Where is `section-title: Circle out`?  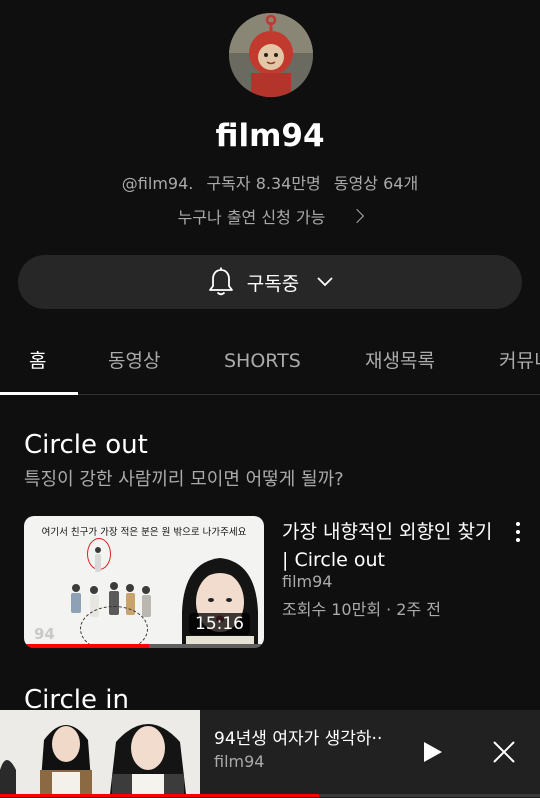
section-title: Circle out is located at coordinates (86, 445).